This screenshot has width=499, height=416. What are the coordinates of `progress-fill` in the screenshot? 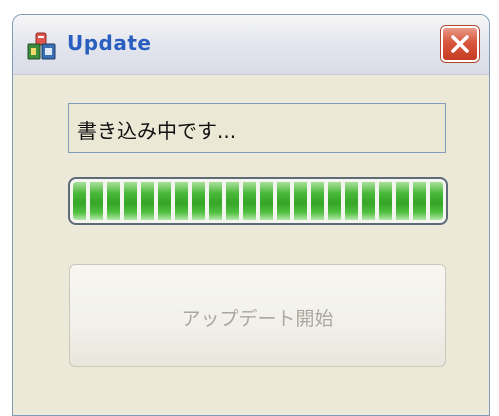 It's located at (258, 201).